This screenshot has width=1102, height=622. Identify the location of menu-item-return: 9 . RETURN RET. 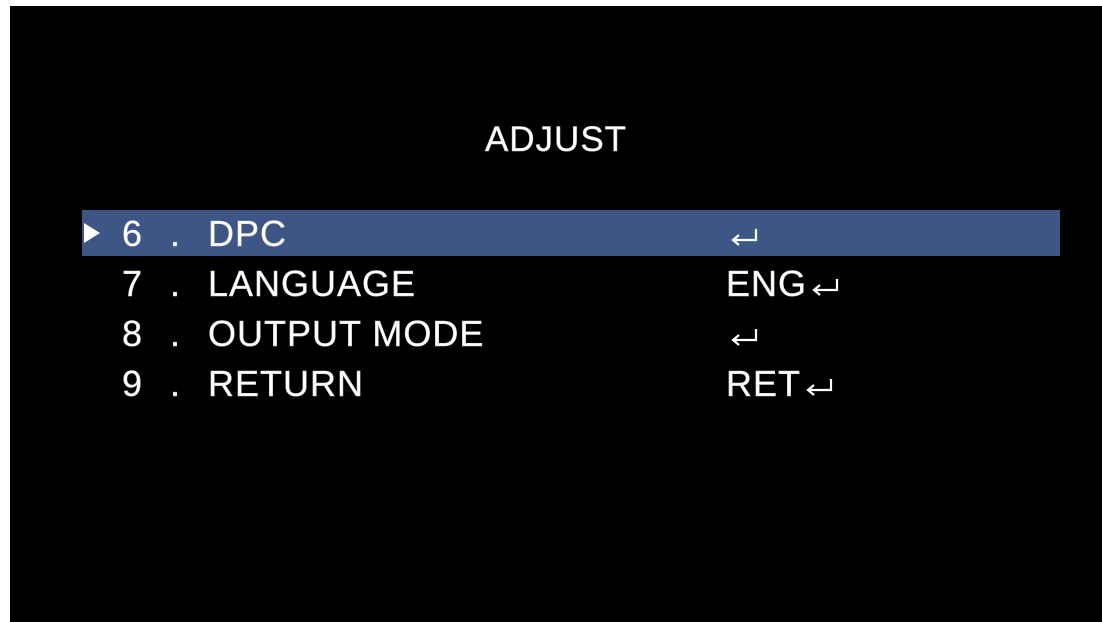
(571, 383).